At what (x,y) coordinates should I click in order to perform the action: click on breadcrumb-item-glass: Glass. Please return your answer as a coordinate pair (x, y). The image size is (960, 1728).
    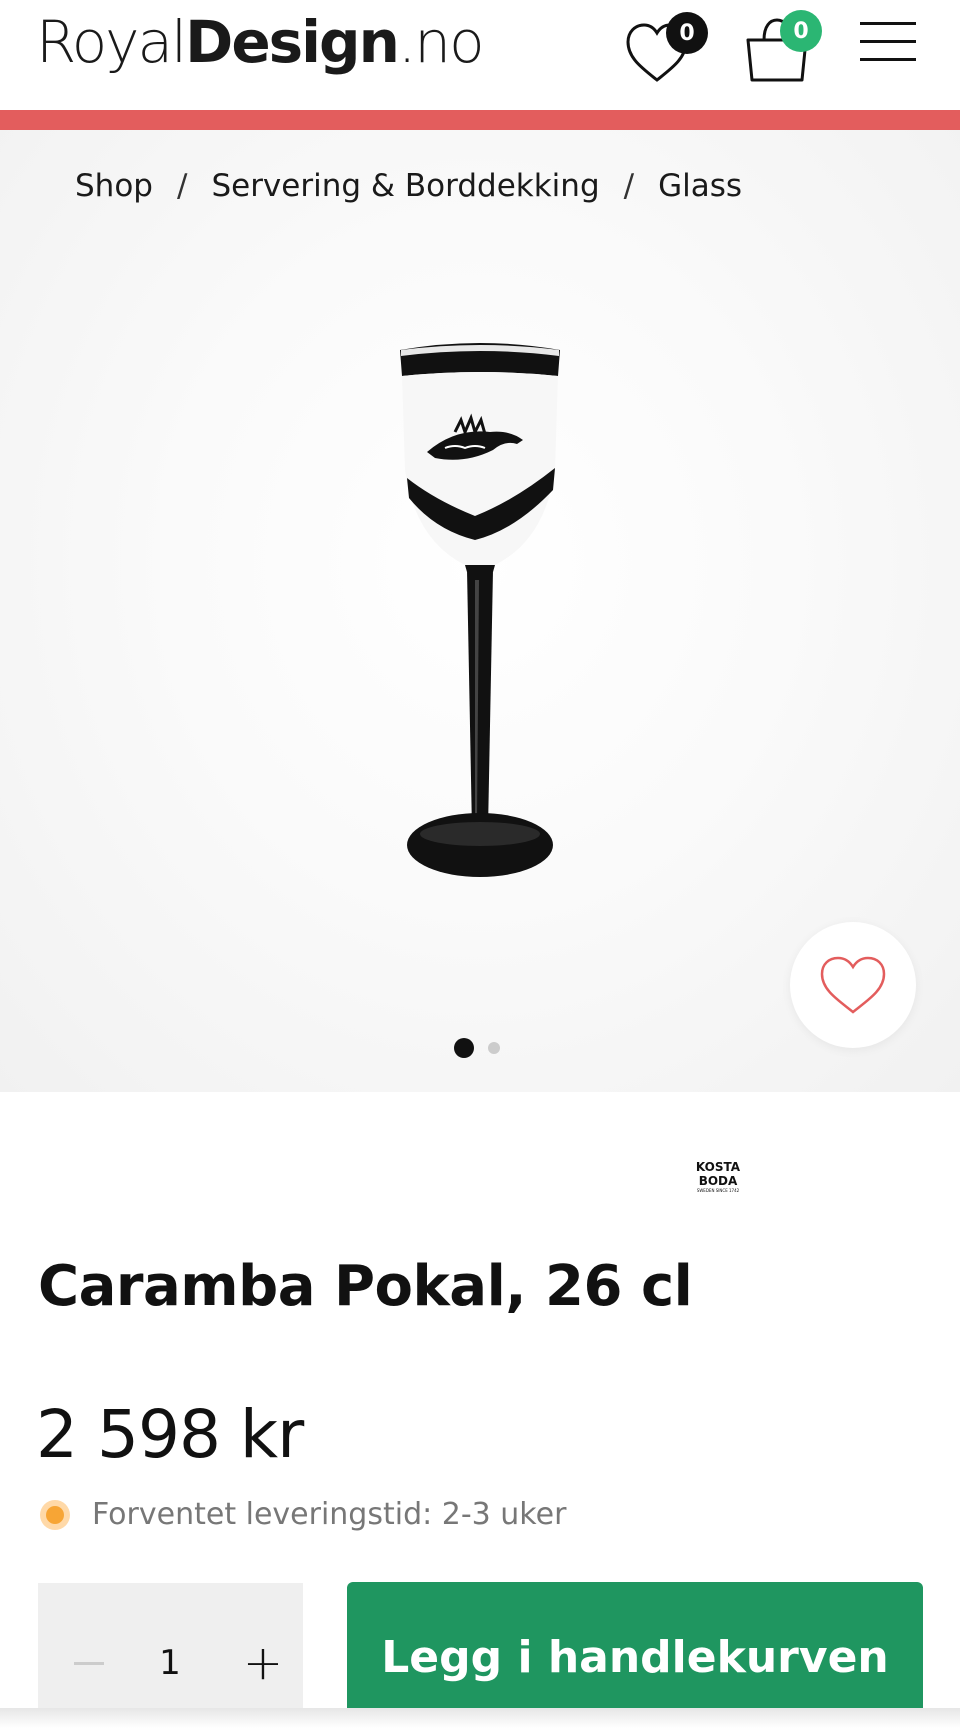
    Looking at the image, I should click on (700, 186).